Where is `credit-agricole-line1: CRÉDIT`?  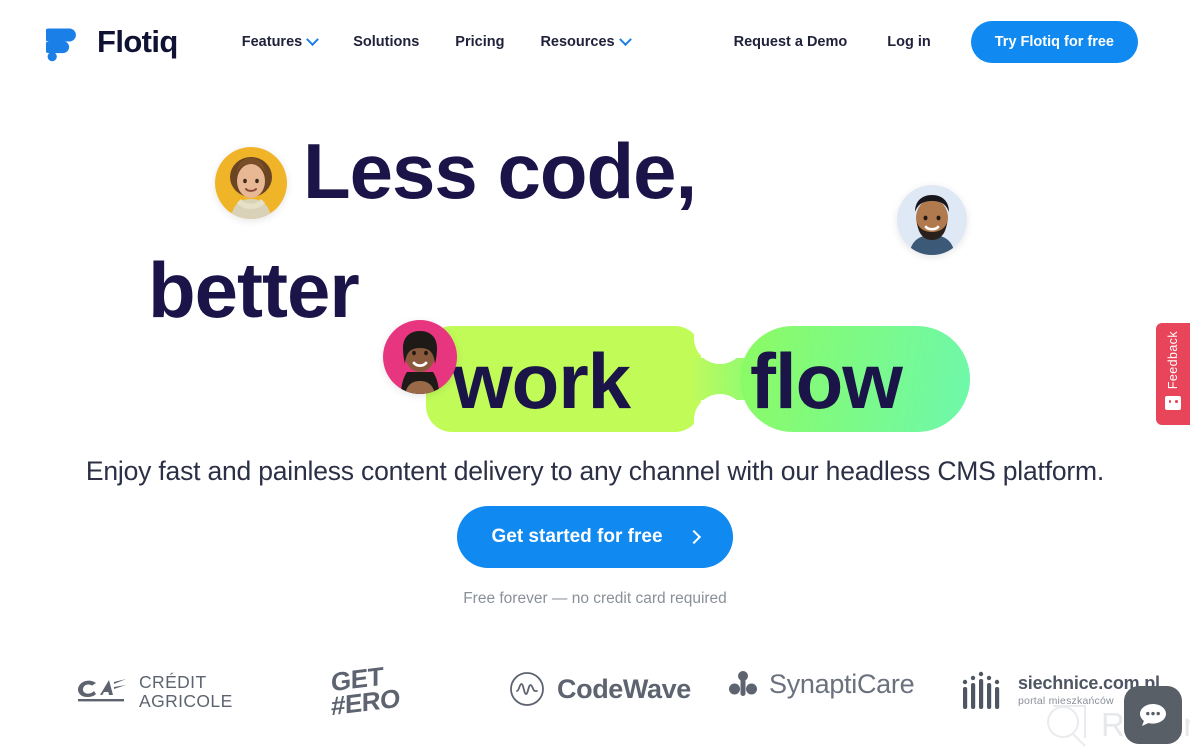
credit-agricole-line1: CRÉDIT is located at coordinates (173, 682).